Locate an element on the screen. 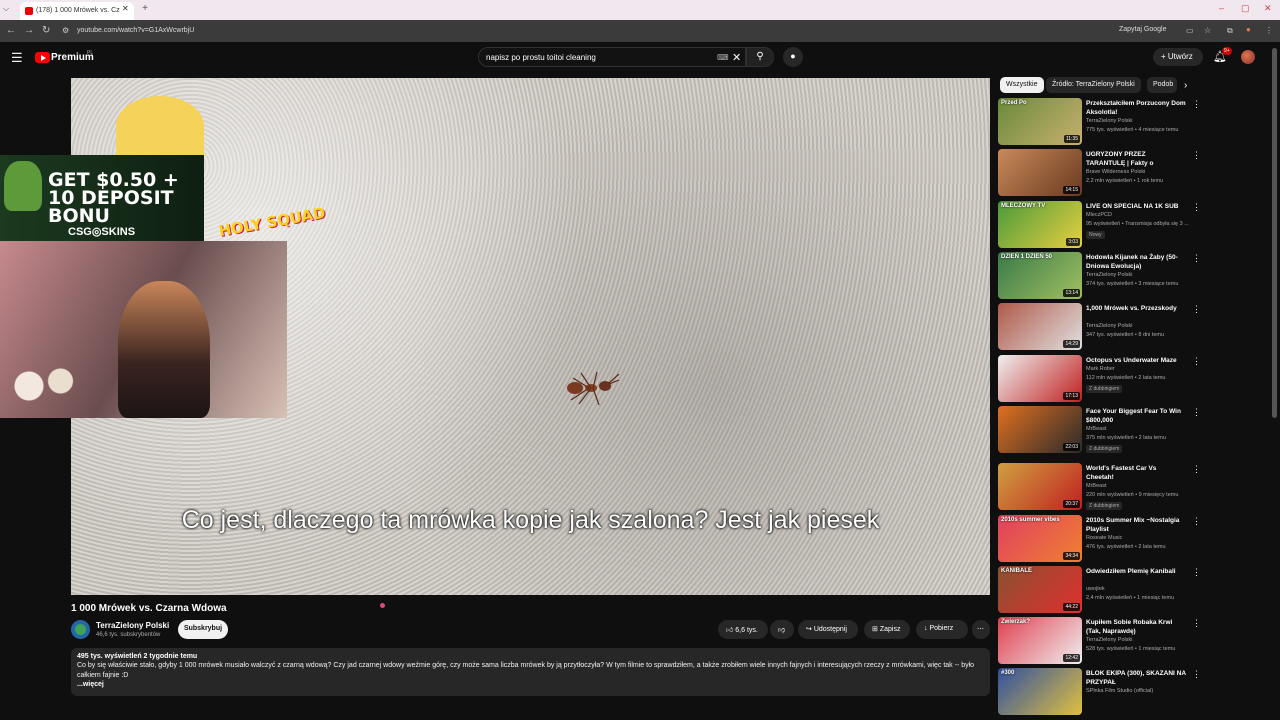 Image resolution: width=1280 pixels, height=720 pixels. chip-all: Wszystkie is located at coordinates (1022, 85).